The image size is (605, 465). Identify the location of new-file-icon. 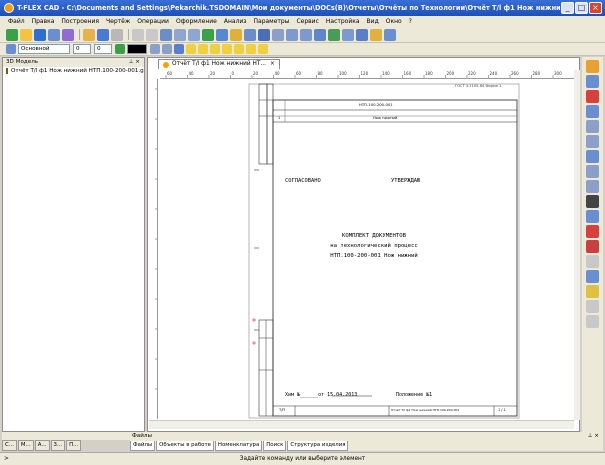
(26, 34).